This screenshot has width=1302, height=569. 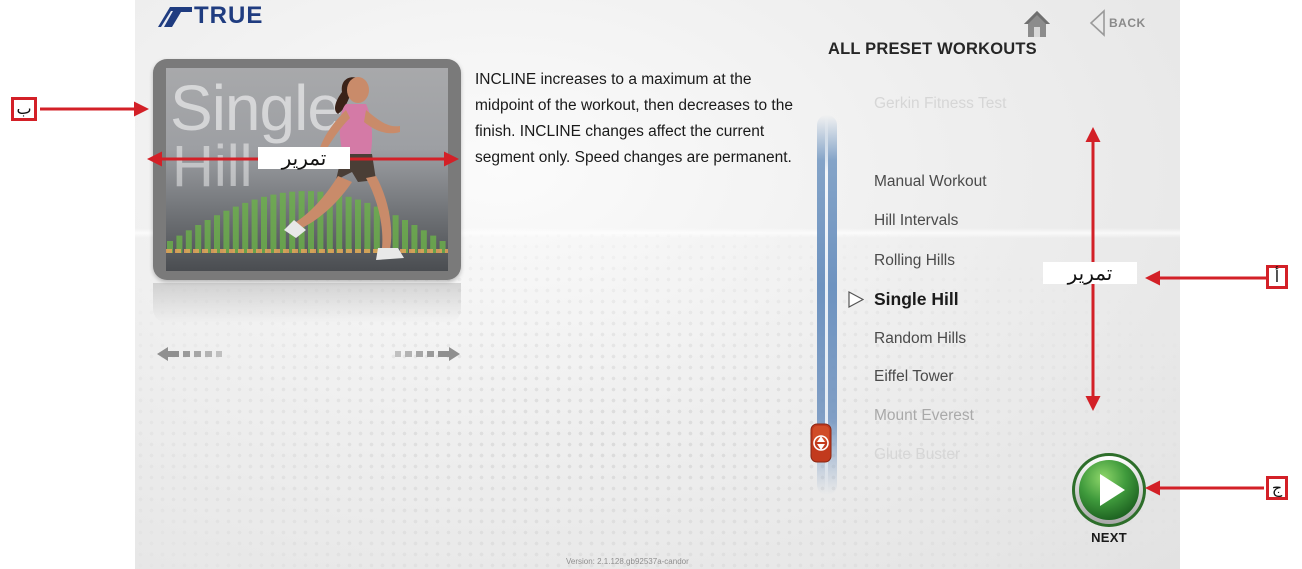 I want to click on workout-item: Mount Everest, so click(x=909, y=416).